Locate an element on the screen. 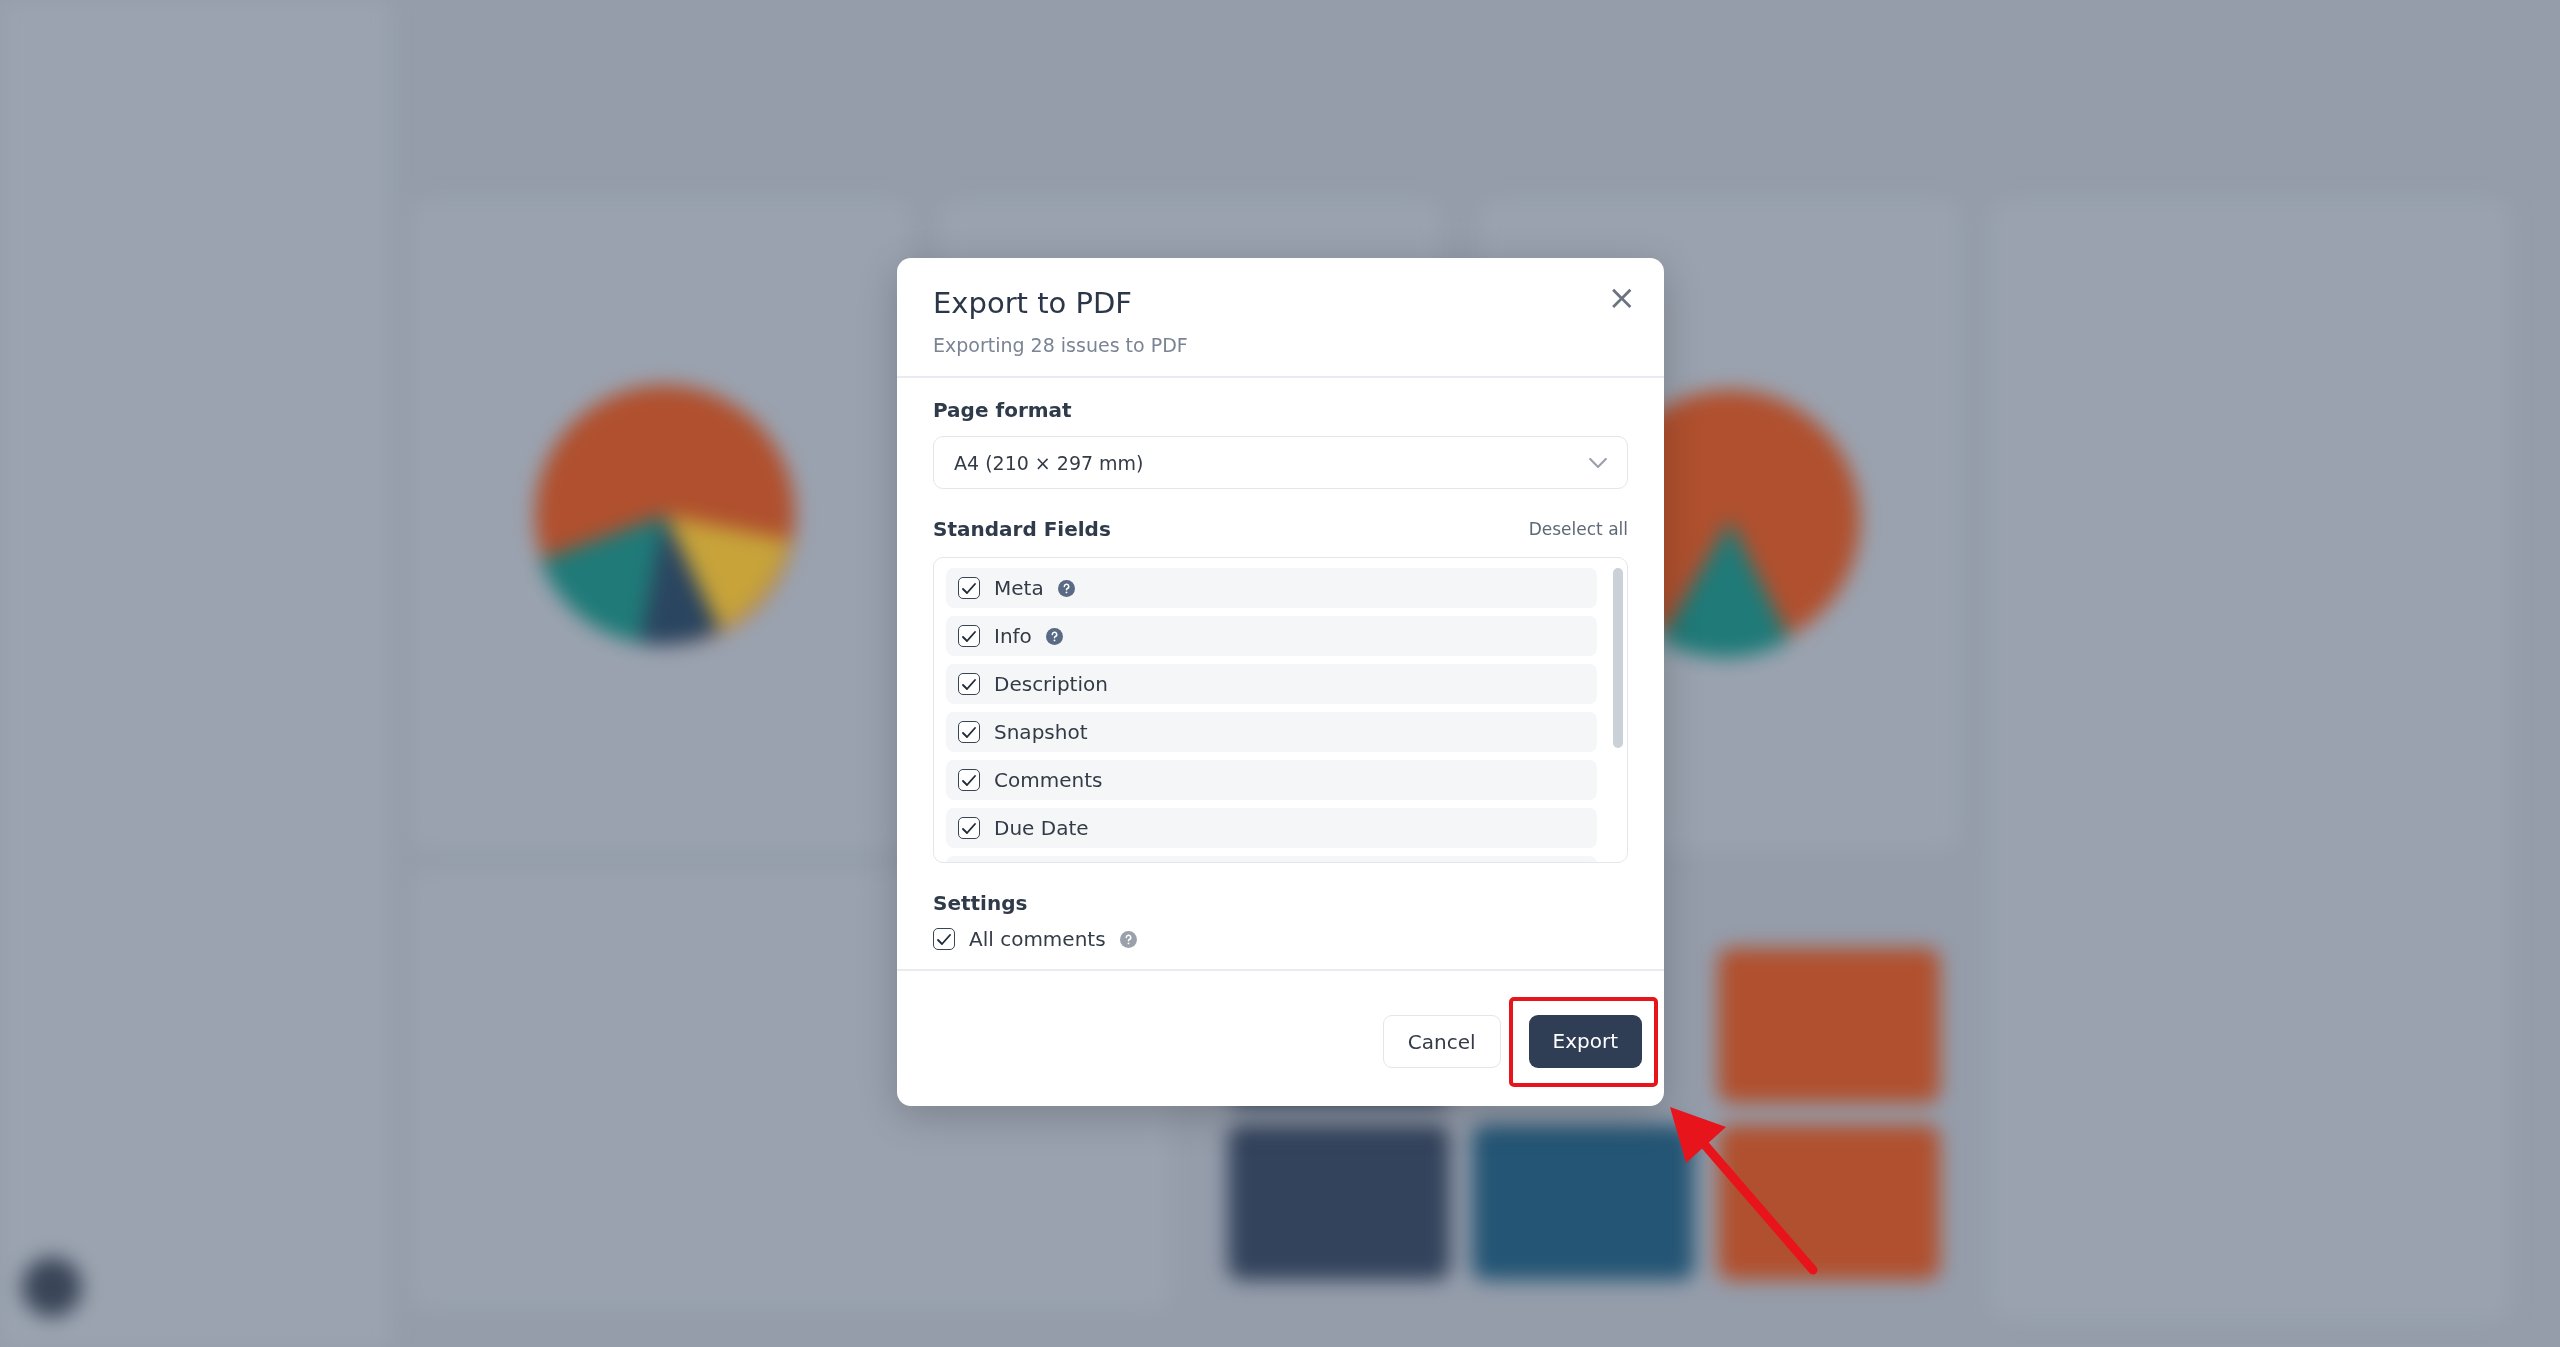 This screenshot has height=1347, width=2560. field-label: Meta is located at coordinates (1019, 588).